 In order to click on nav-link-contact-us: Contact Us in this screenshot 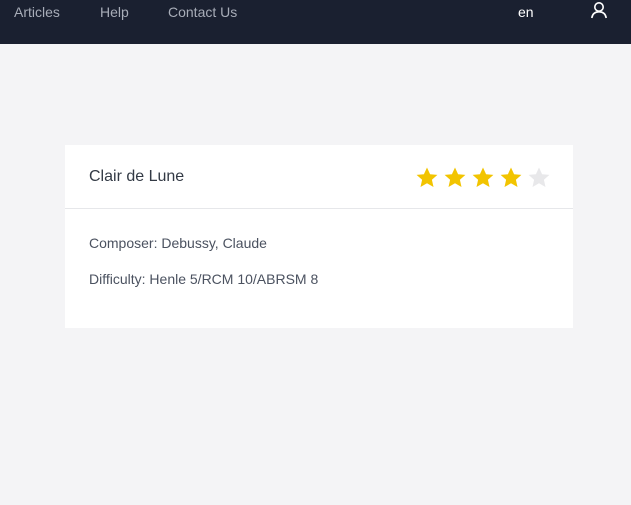, I will do `click(202, 12)`.